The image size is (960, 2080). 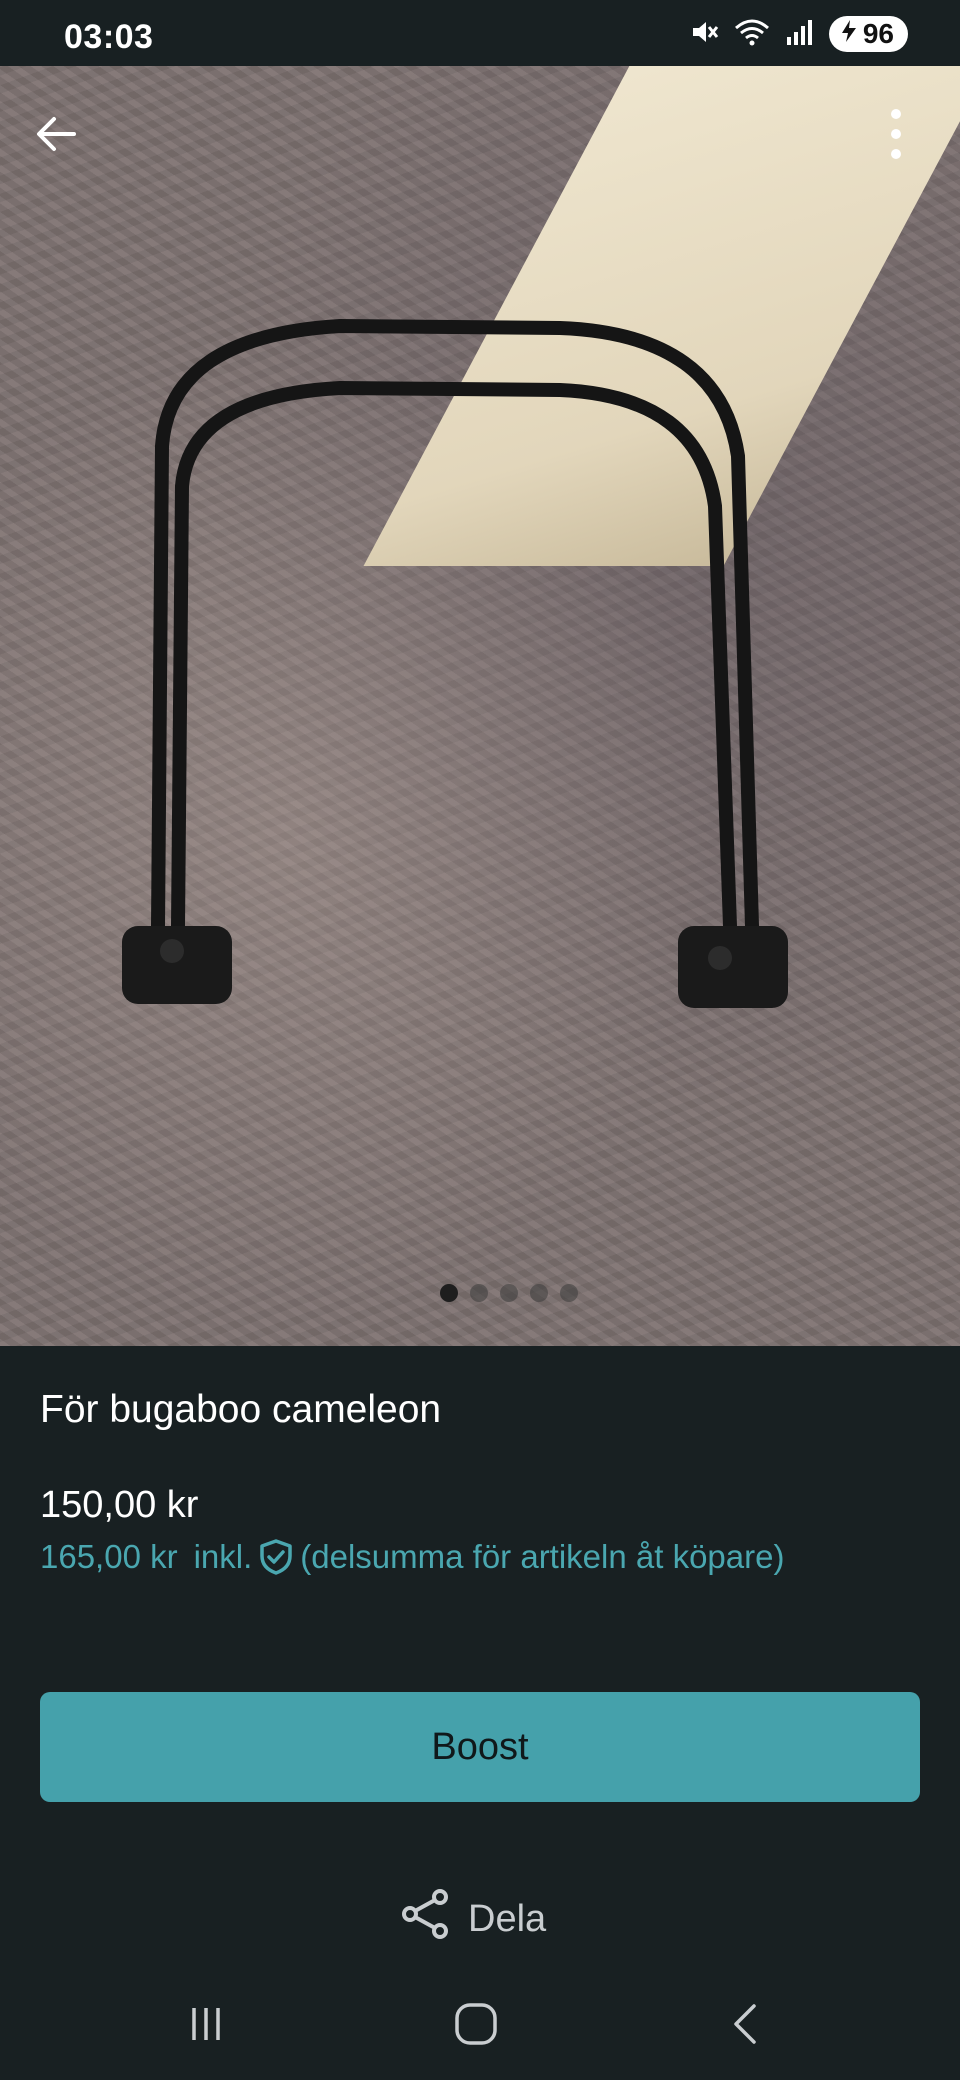 I want to click on signal-icon, so click(x=800, y=34).